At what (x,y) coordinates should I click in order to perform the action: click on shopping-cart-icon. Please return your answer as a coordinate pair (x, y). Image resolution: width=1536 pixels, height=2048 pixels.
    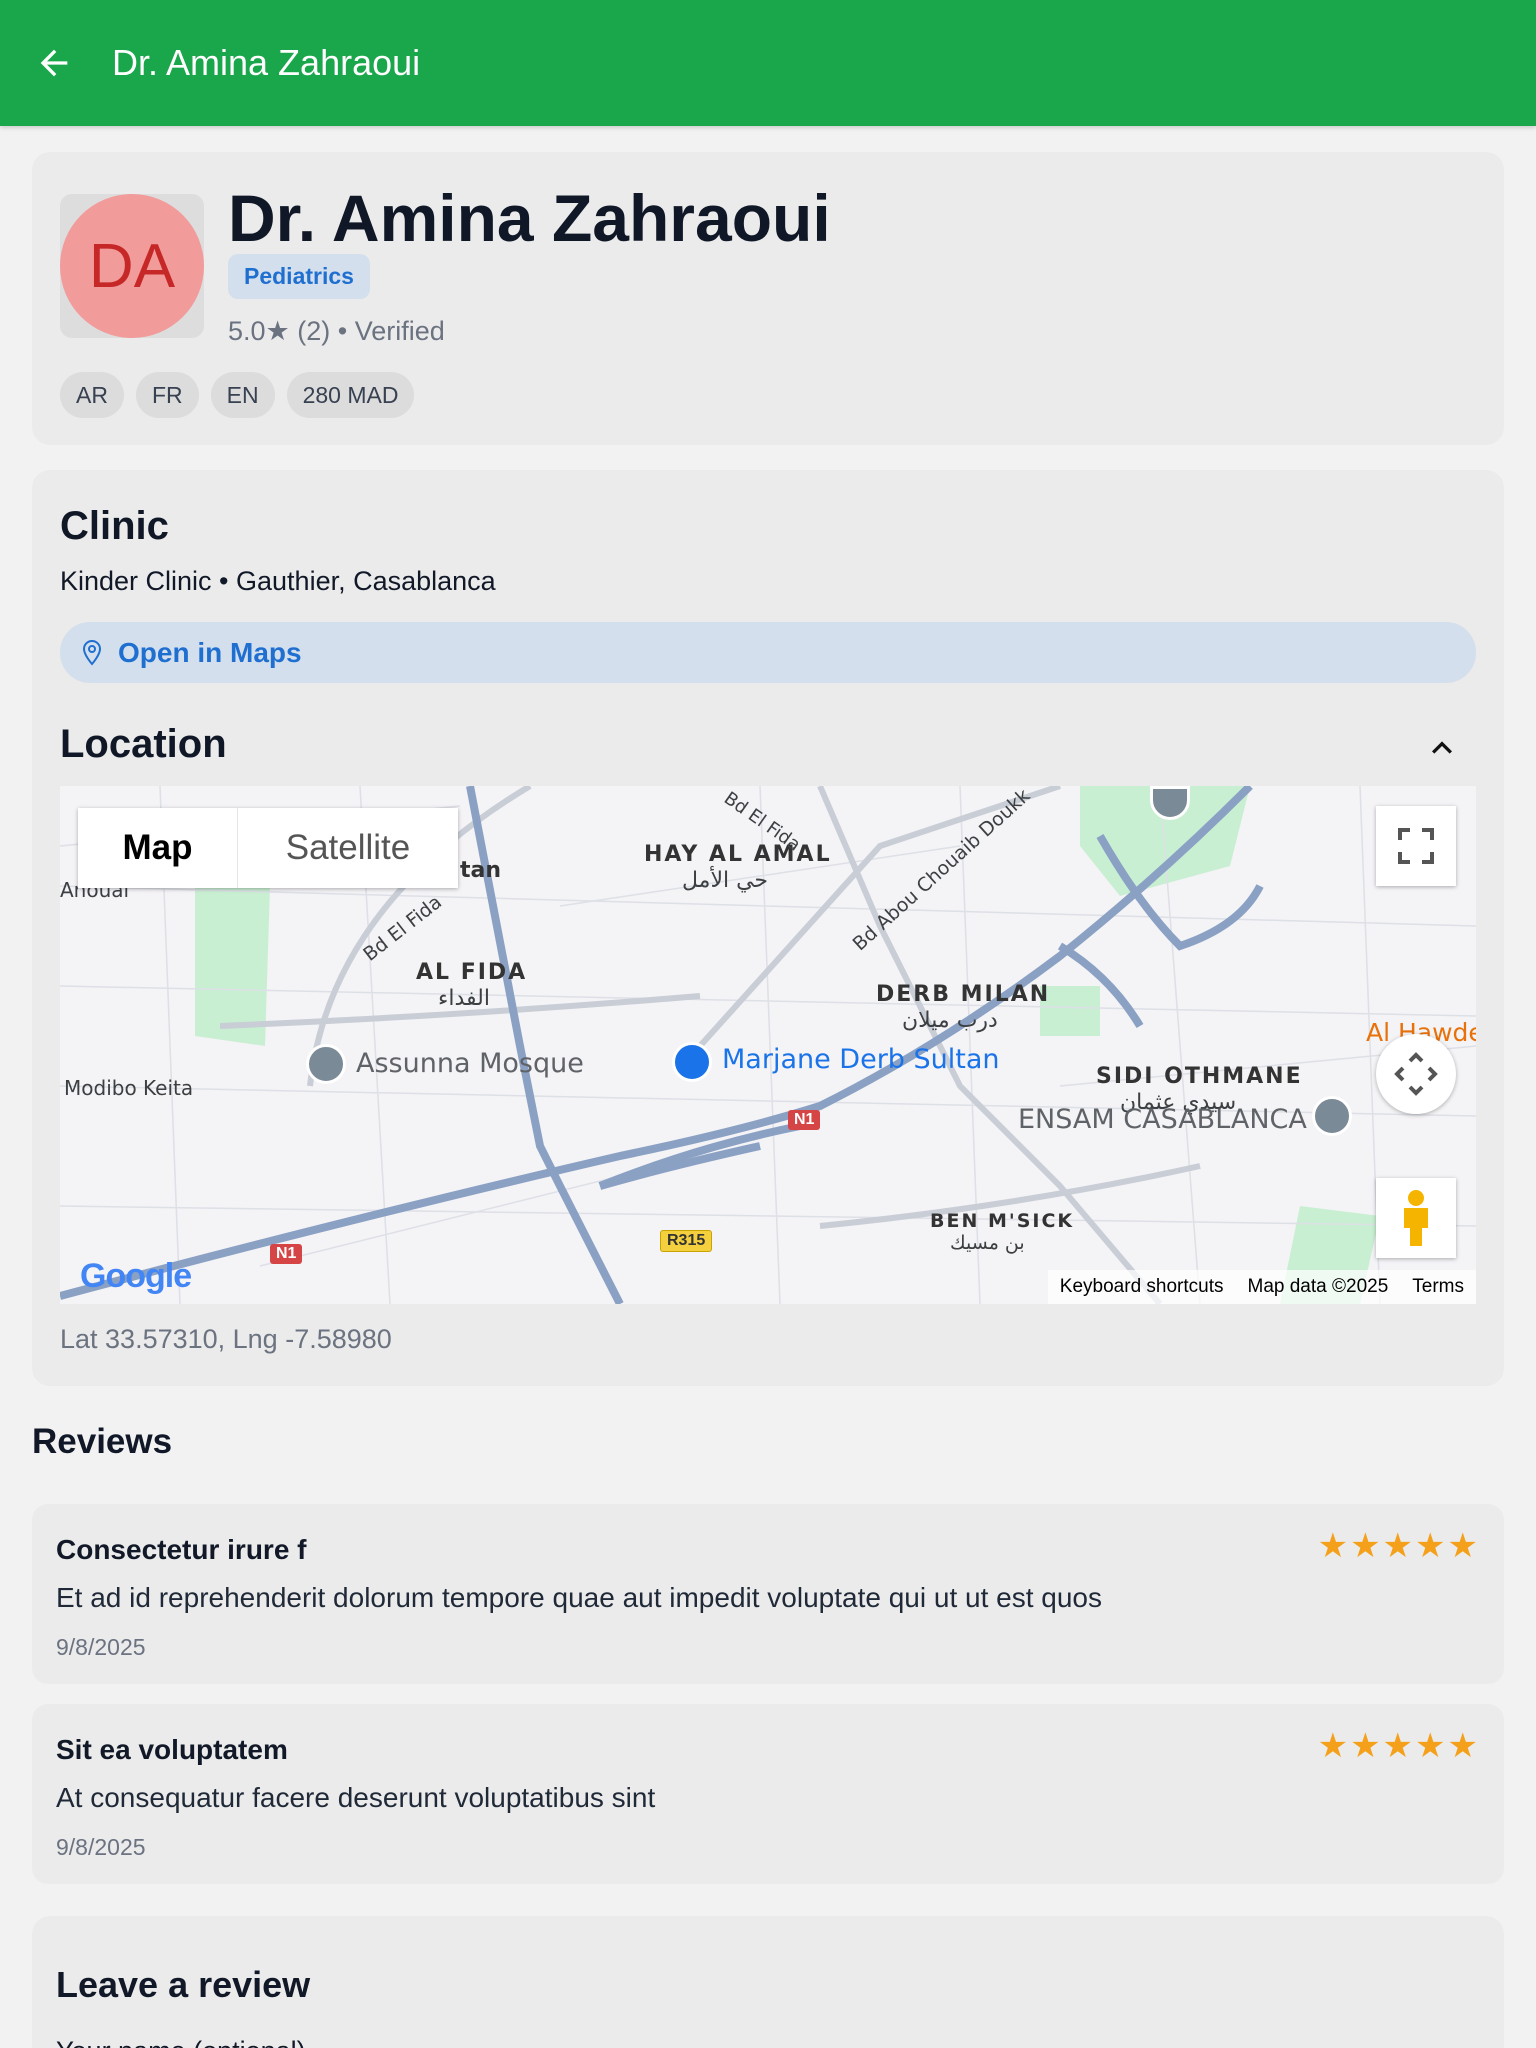
    Looking at the image, I should click on (692, 1062).